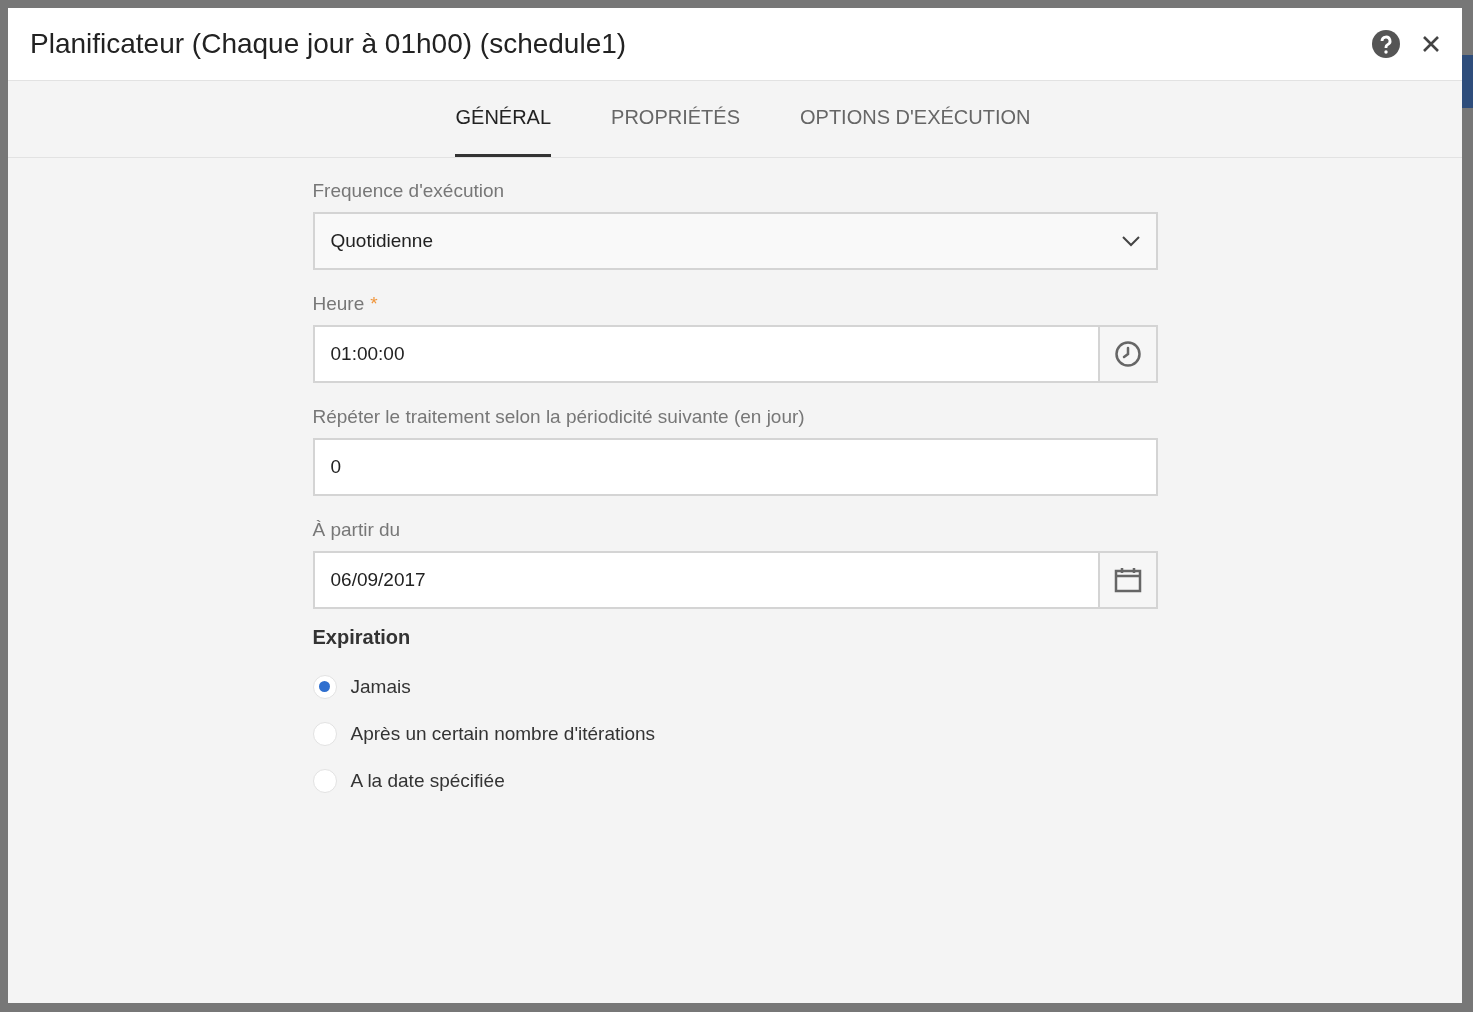 This screenshot has width=1473, height=1012. I want to click on input-field: 0, so click(735, 467).